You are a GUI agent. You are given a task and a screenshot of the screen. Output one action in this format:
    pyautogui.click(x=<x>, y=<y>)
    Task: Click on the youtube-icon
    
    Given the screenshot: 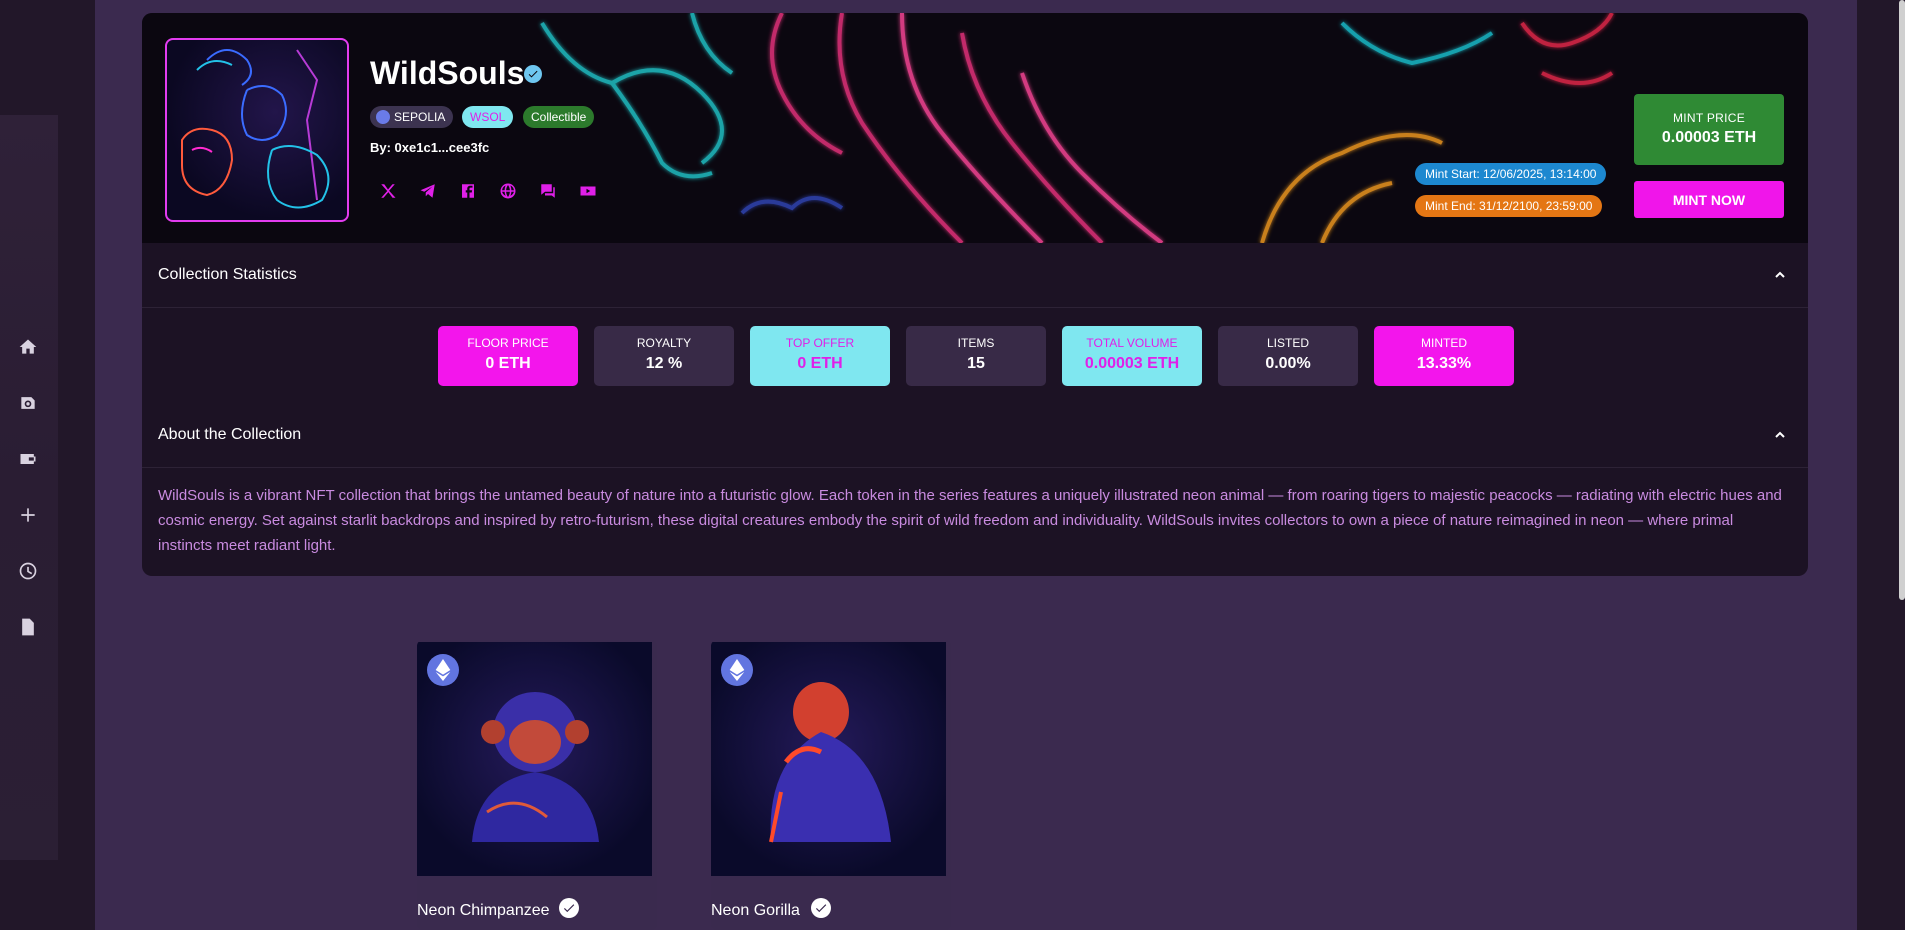 What is the action you would take?
    pyautogui.click(x=588, y=191)
    